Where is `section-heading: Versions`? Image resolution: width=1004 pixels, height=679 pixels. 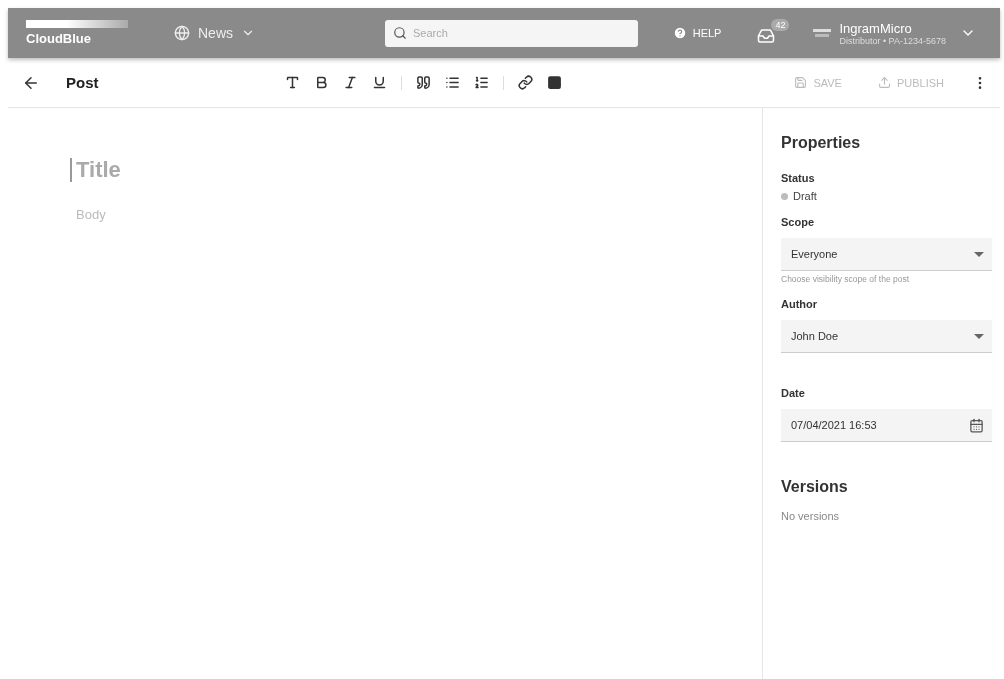 section-heading: Versions is located at coordinates (815, 487).